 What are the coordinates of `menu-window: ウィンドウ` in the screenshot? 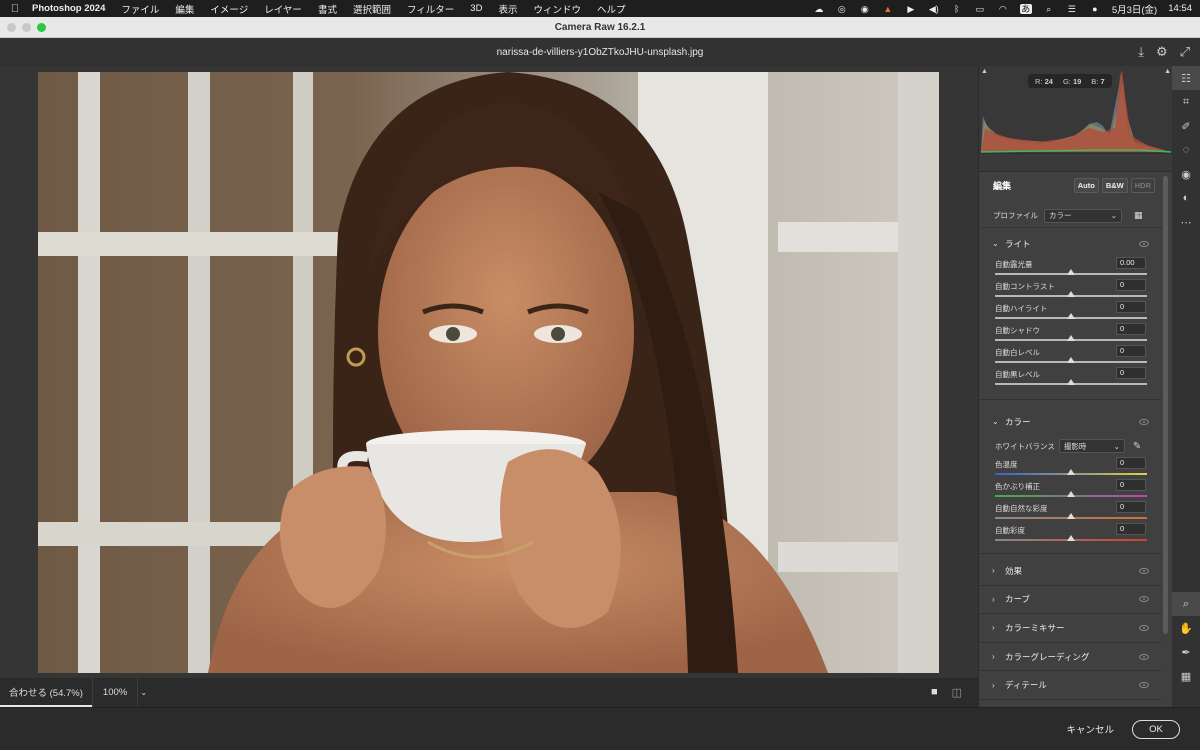 It's located at (557, 9).